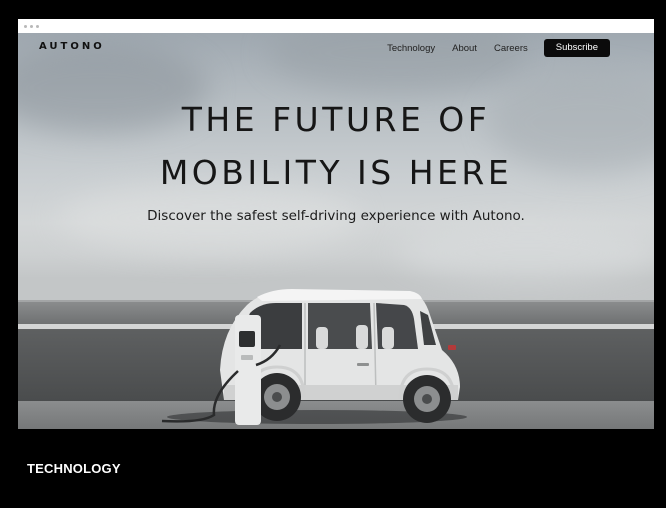 The height and width of the screenshot is (508, 666). Describe the element at coordinates (490, 48) in the screenshot. I see `nav-links: Technology About Careers Subscribe` at that location.